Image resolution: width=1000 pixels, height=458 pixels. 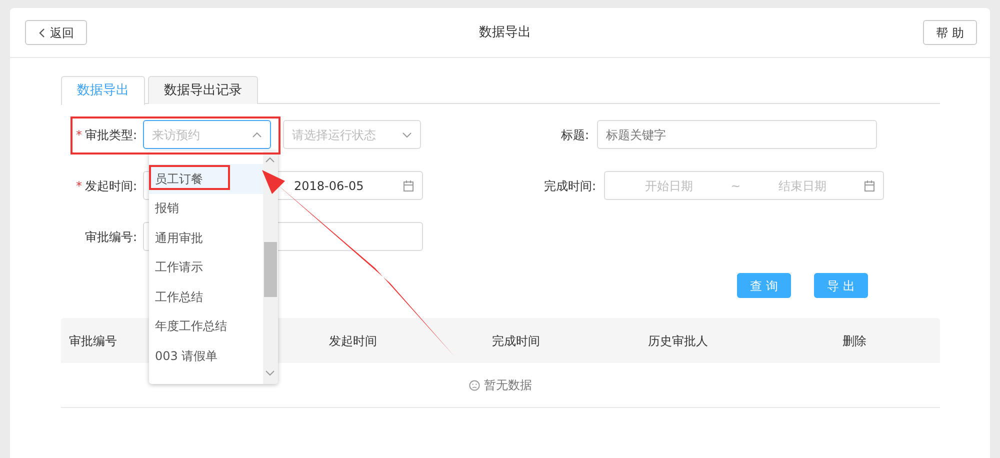 What do you see at coordinates (353, 341) in the screenshot?
I see `column-header: 发起时间` at bounding box center [353, 341].